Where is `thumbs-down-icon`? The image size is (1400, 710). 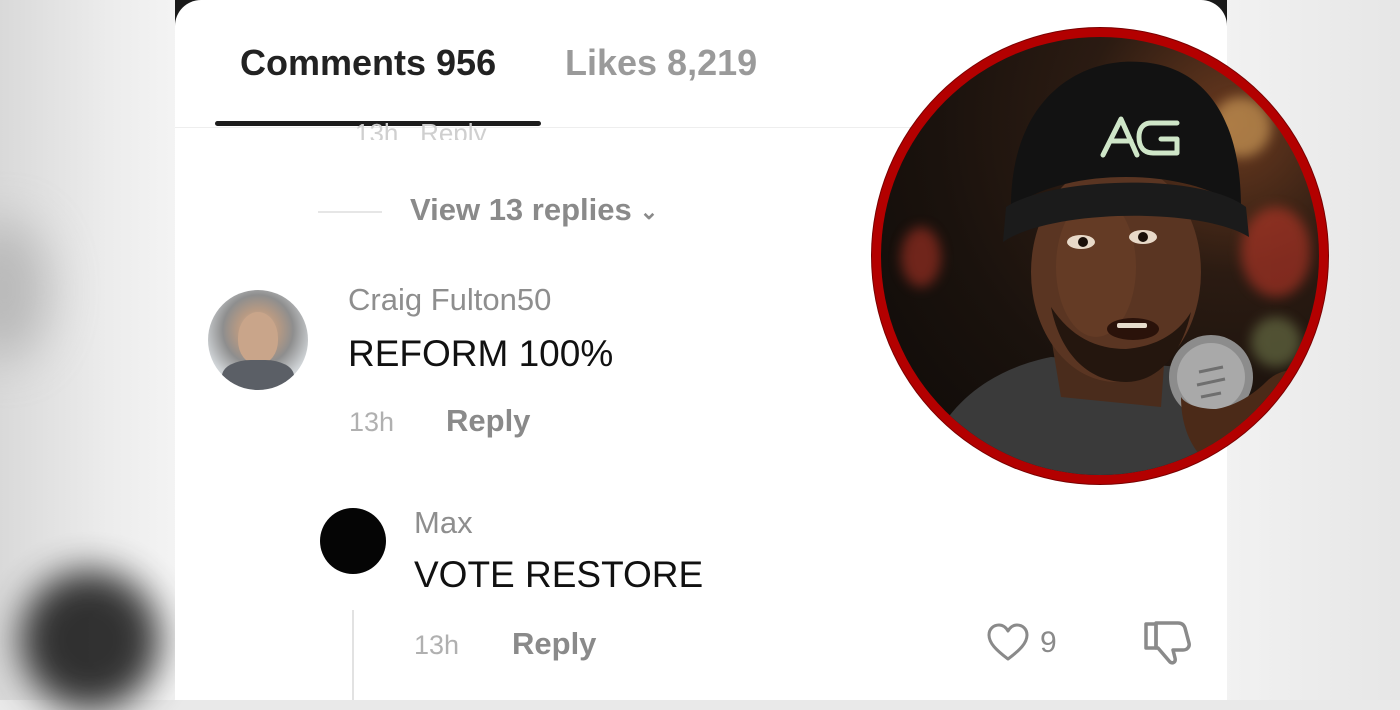
thumbs-down-icon is located at coordinates (1167, 642).